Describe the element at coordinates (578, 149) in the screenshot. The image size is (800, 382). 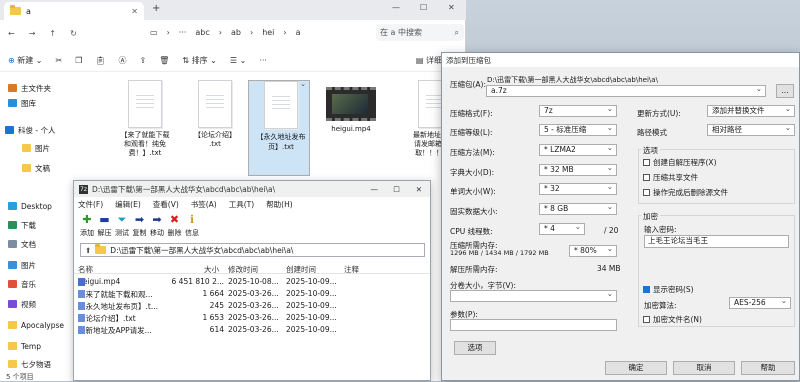
I see `method-select: * LZMA2` at that location.